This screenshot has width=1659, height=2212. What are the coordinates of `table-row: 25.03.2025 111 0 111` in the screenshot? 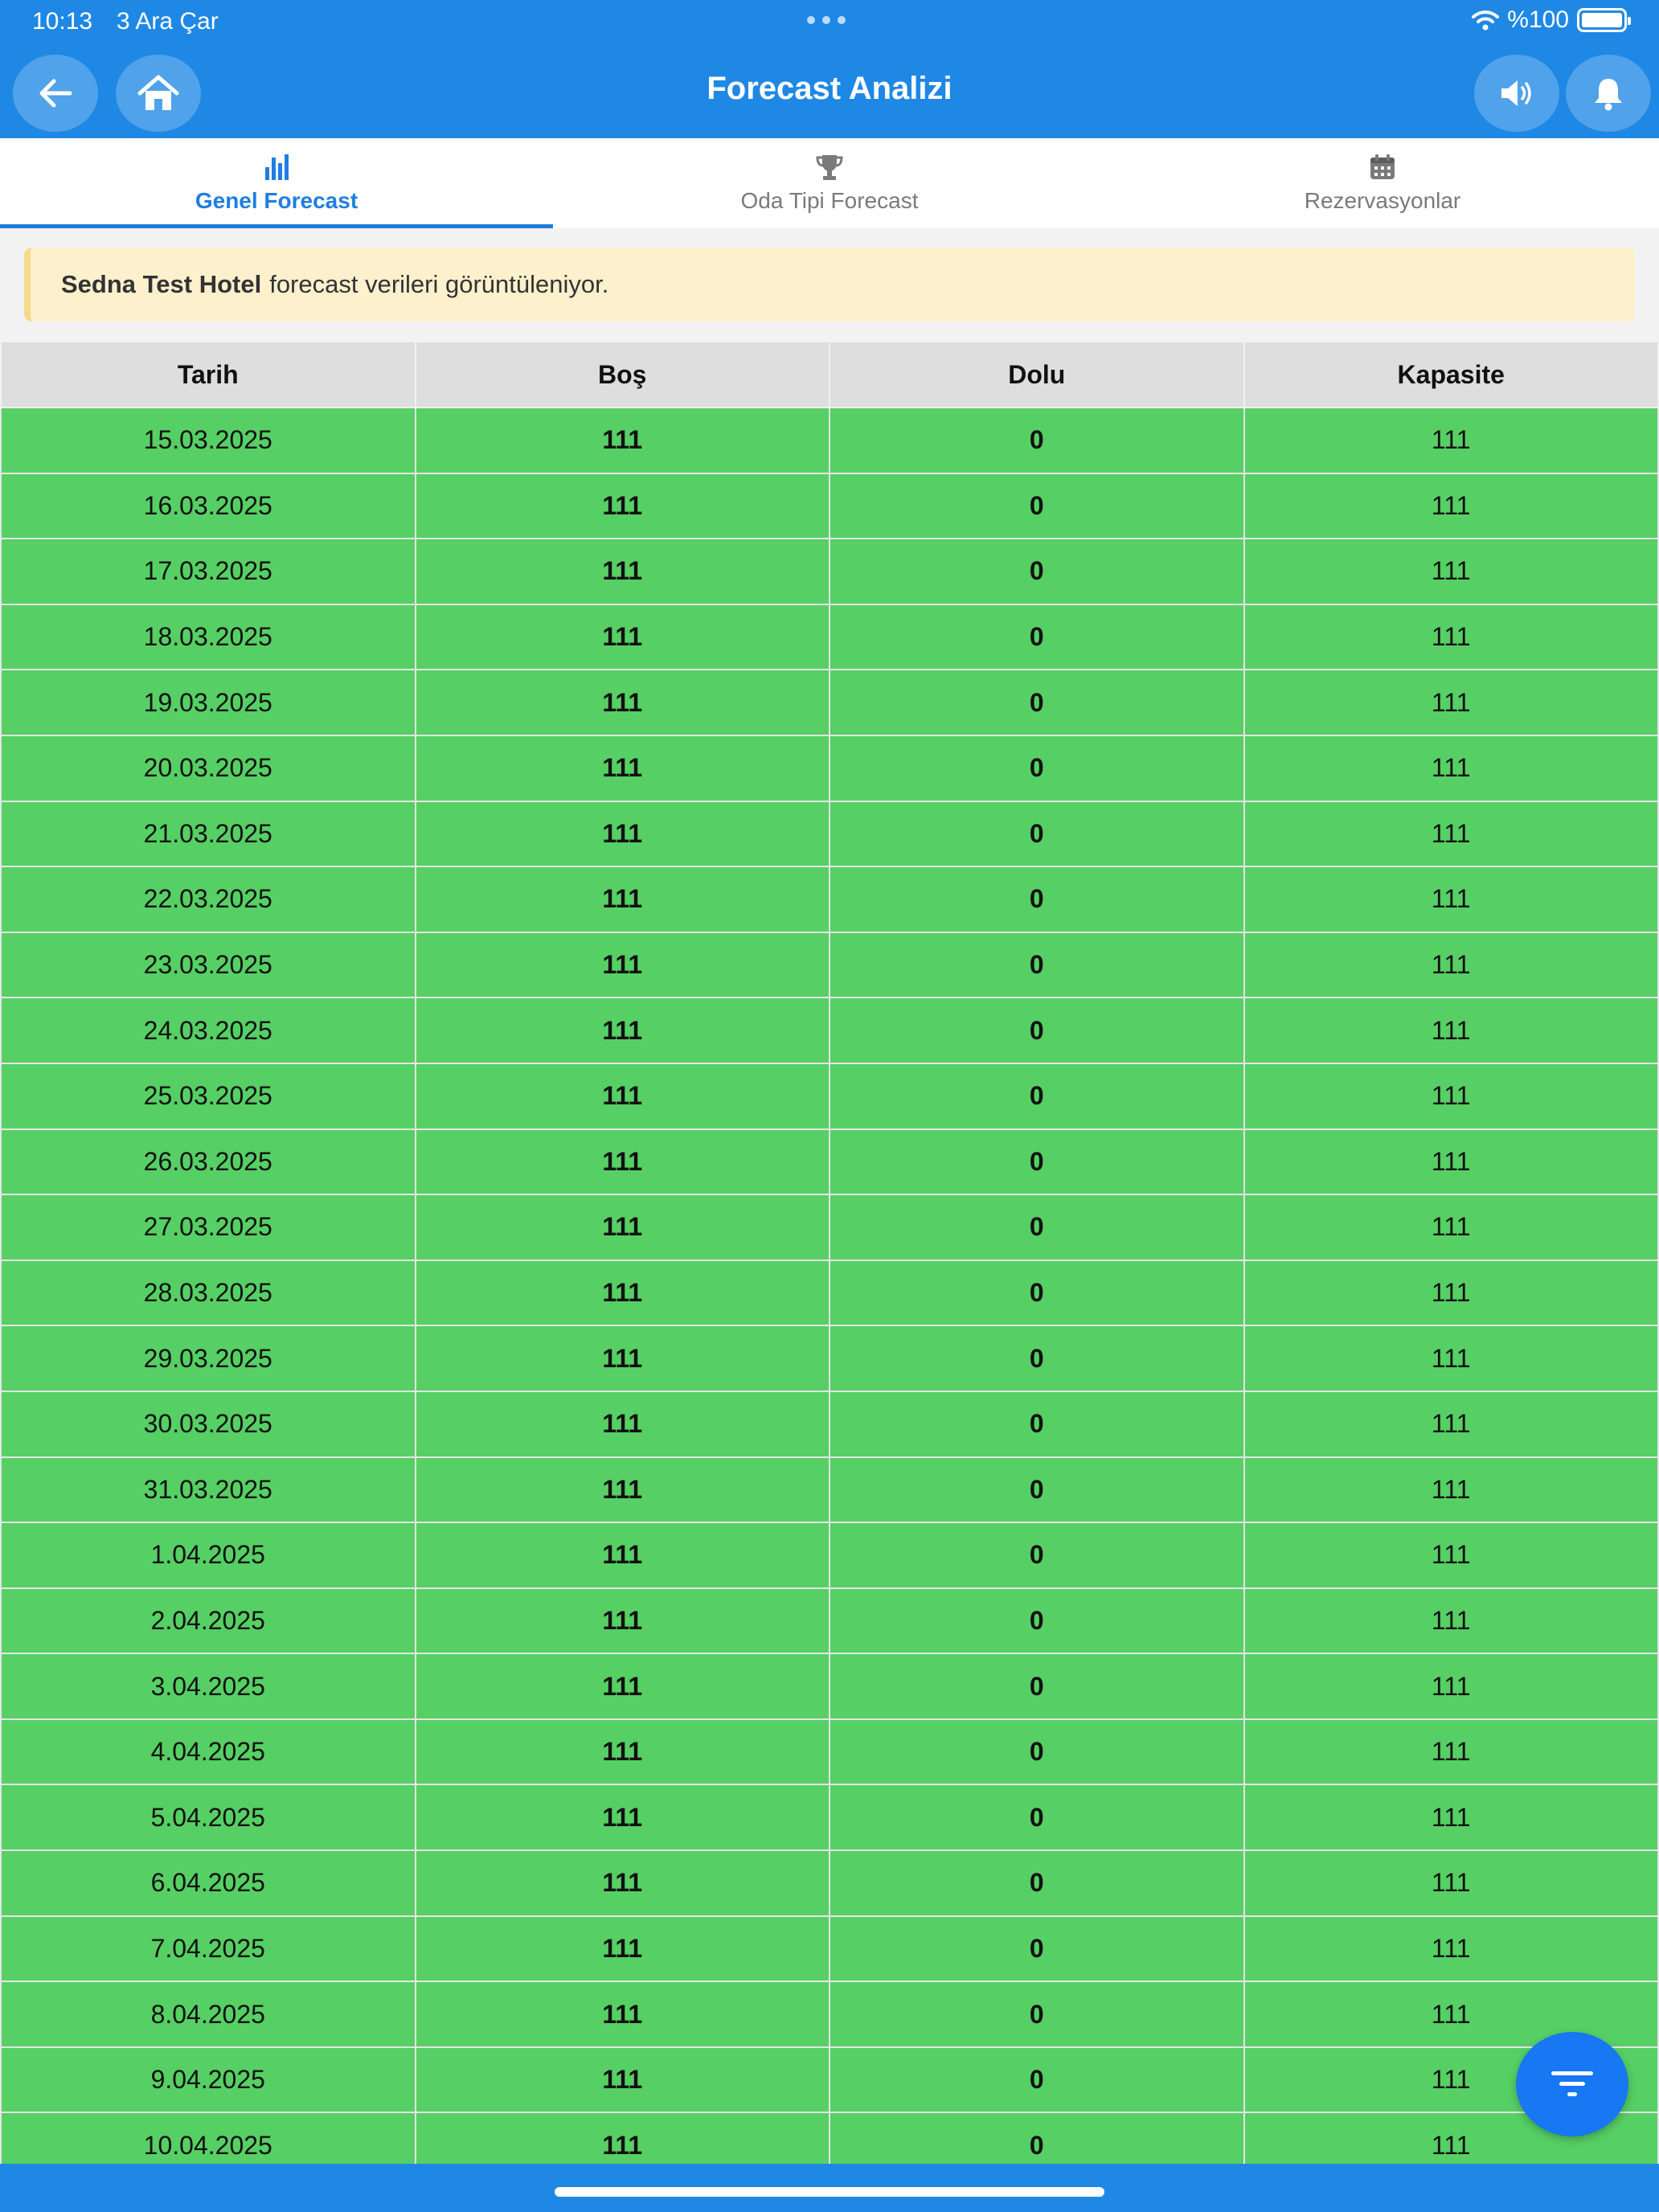 It's located at (829, 1096).